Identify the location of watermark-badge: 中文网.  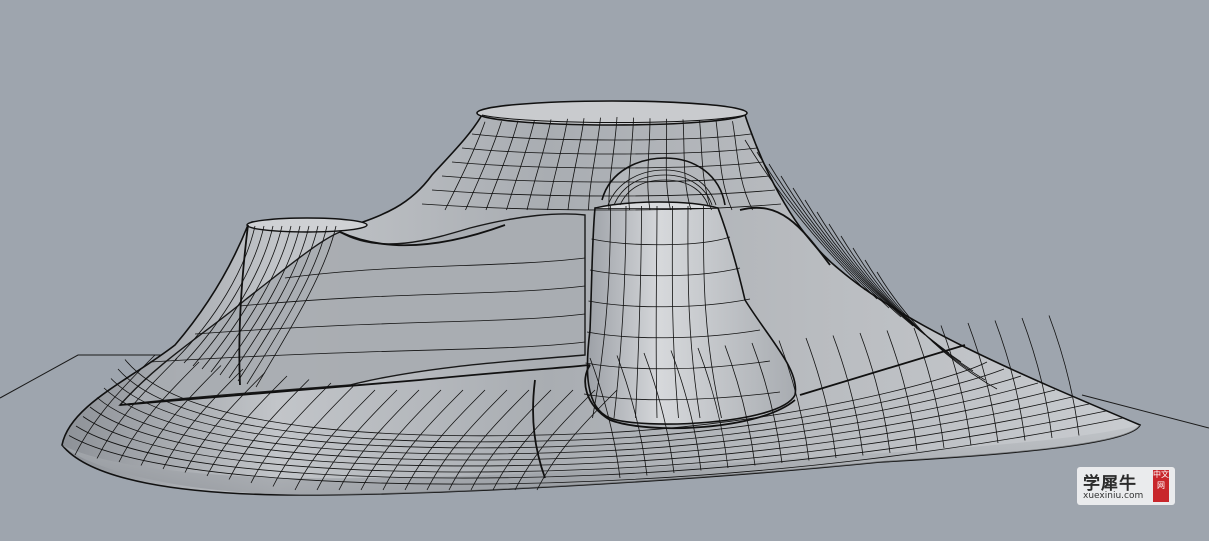
(1161, 486).